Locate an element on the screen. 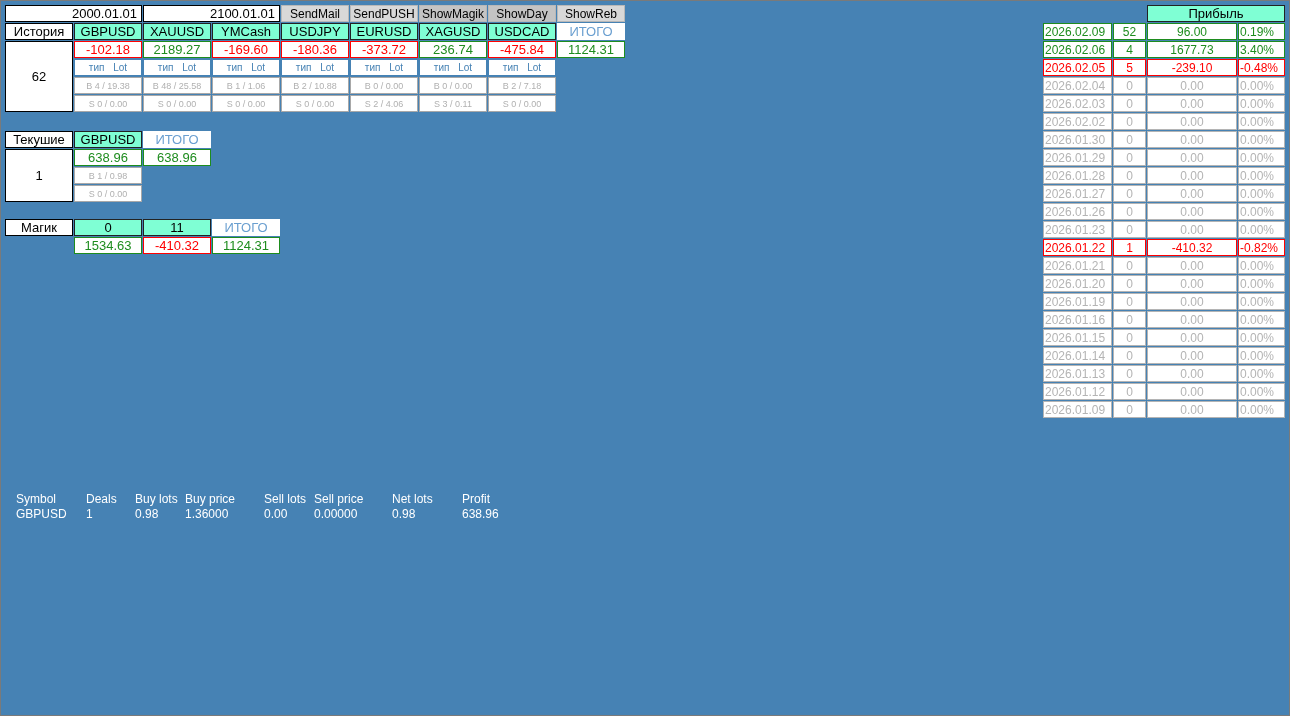 This screenshot has width=1290, height=716. date-cell: 2026.02.04 is located at coordinates (1077, 85).